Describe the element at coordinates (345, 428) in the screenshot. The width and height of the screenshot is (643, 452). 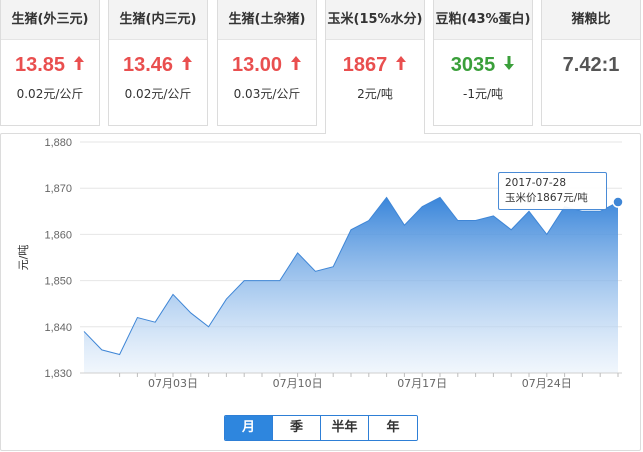
I see `range-button: 半年` at that location.